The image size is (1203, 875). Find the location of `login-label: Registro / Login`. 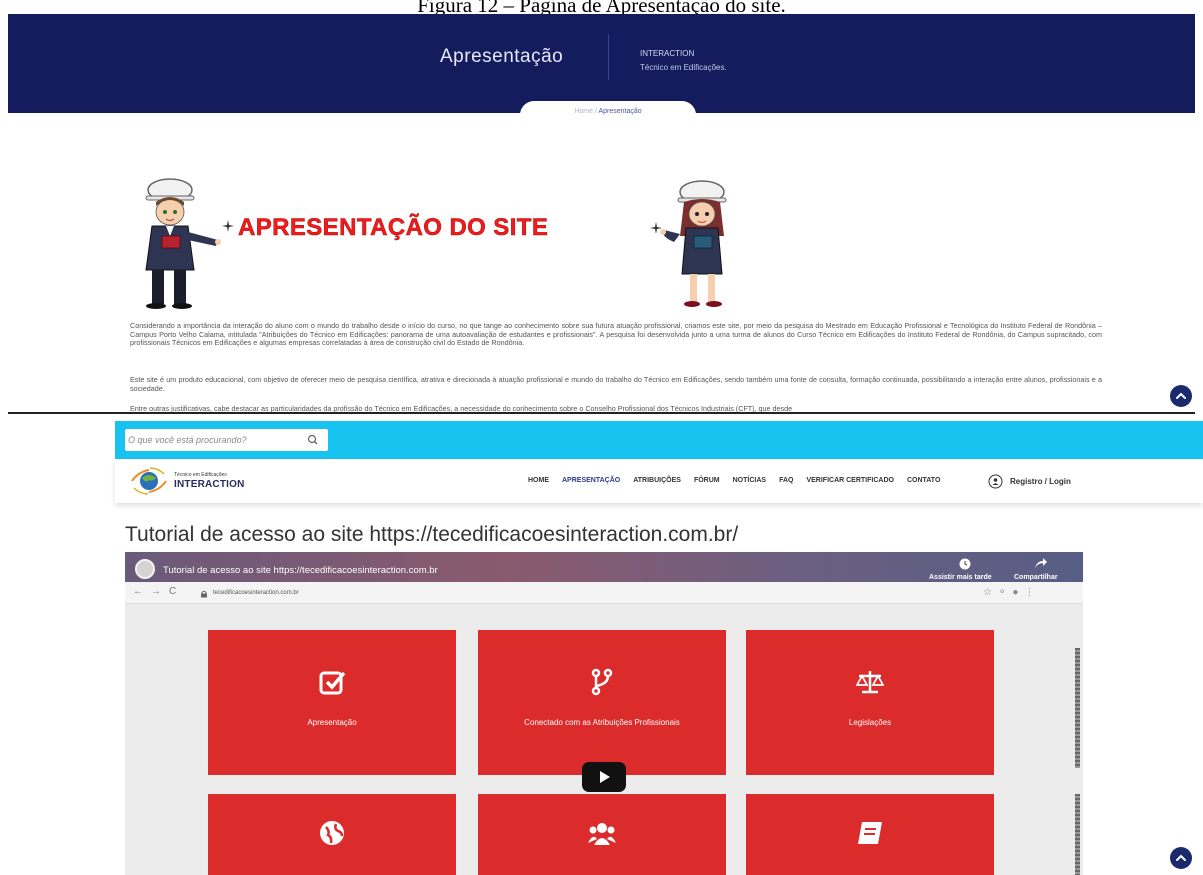

login-label: Registro / Login is located at coordinates (1040, 481).